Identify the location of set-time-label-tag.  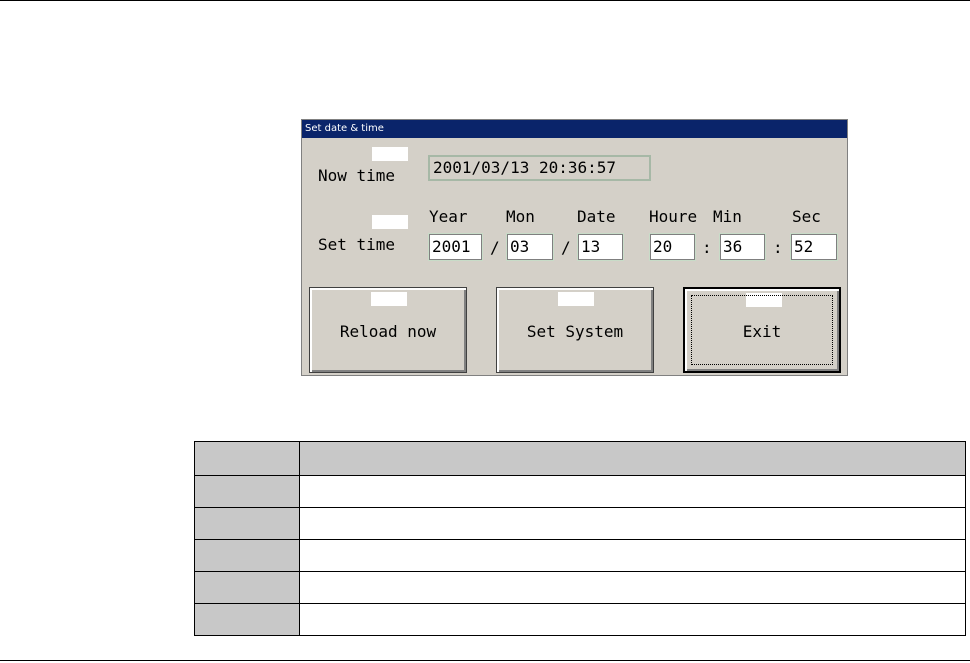
(390, 222).